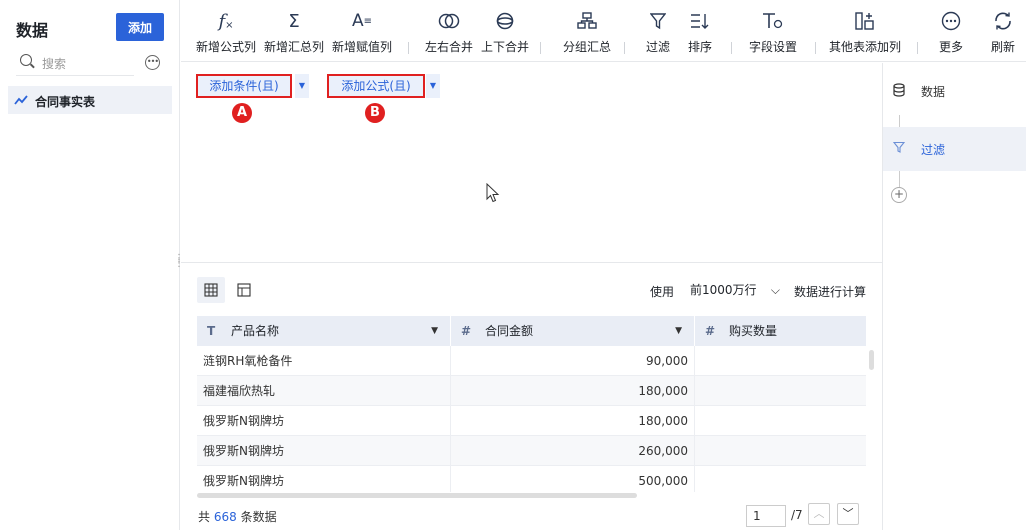  I want to click on grid-icon, so click(211, 290).